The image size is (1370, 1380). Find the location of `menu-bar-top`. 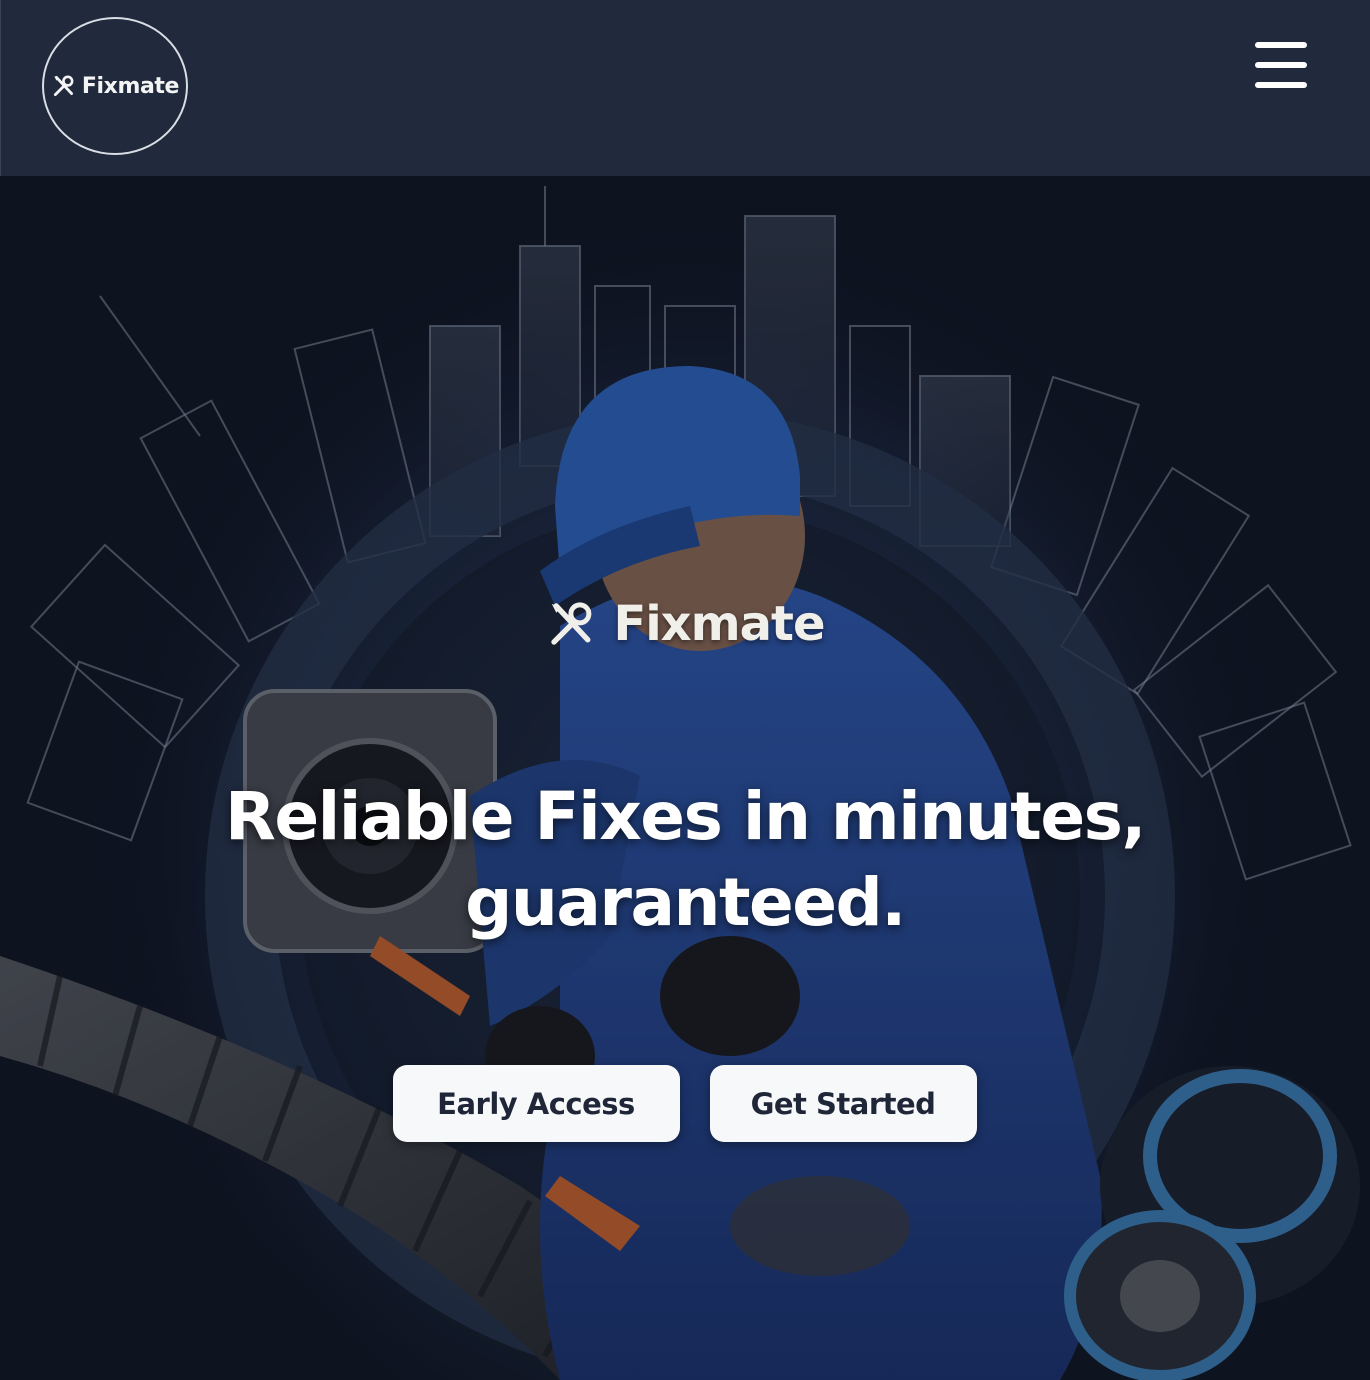

menu-bar-top is located at coordinates (1281, 45).